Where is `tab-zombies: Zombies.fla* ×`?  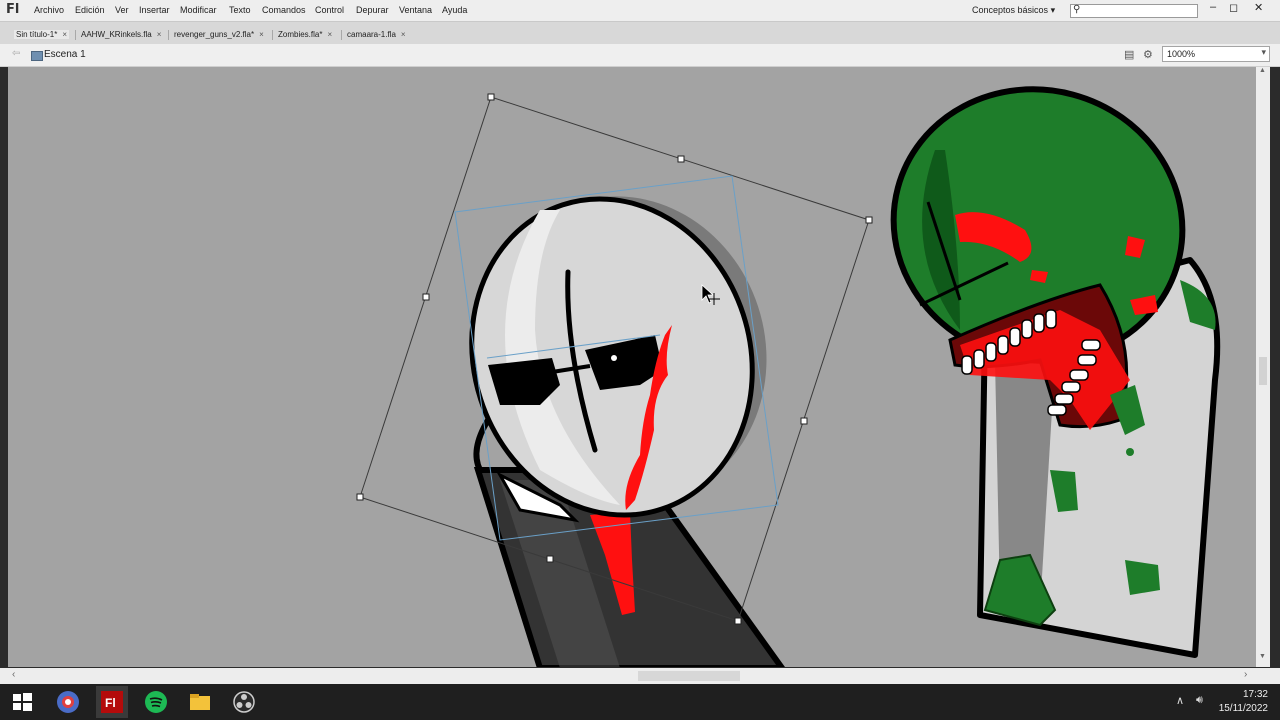 tab-zombies: Zombies.fla* × is located at coordinates (305, 34).